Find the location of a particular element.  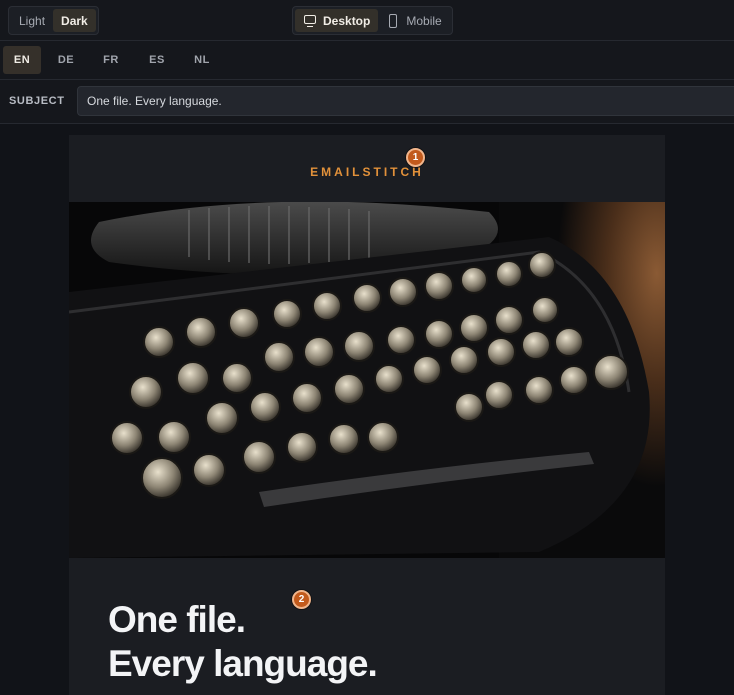

view-desktop-label: Desktop is located at coordinates (347, 20).